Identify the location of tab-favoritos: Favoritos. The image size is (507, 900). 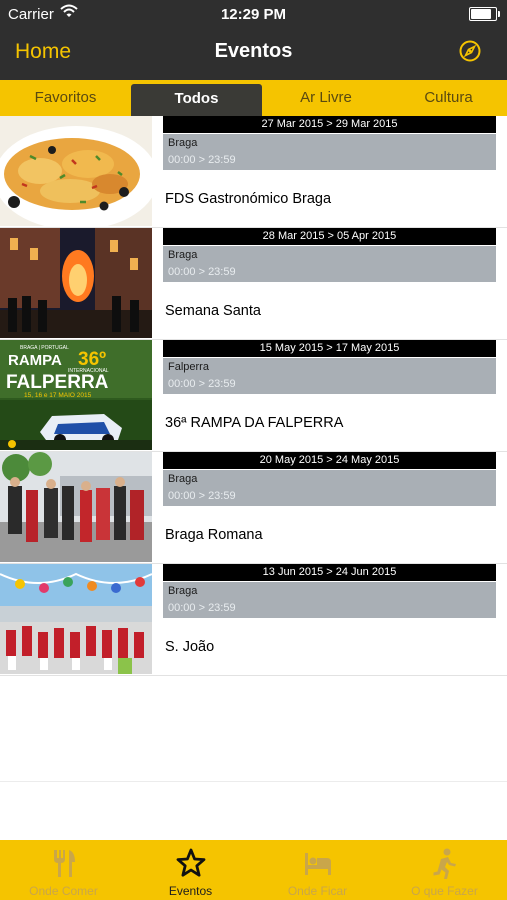
(65, 98).